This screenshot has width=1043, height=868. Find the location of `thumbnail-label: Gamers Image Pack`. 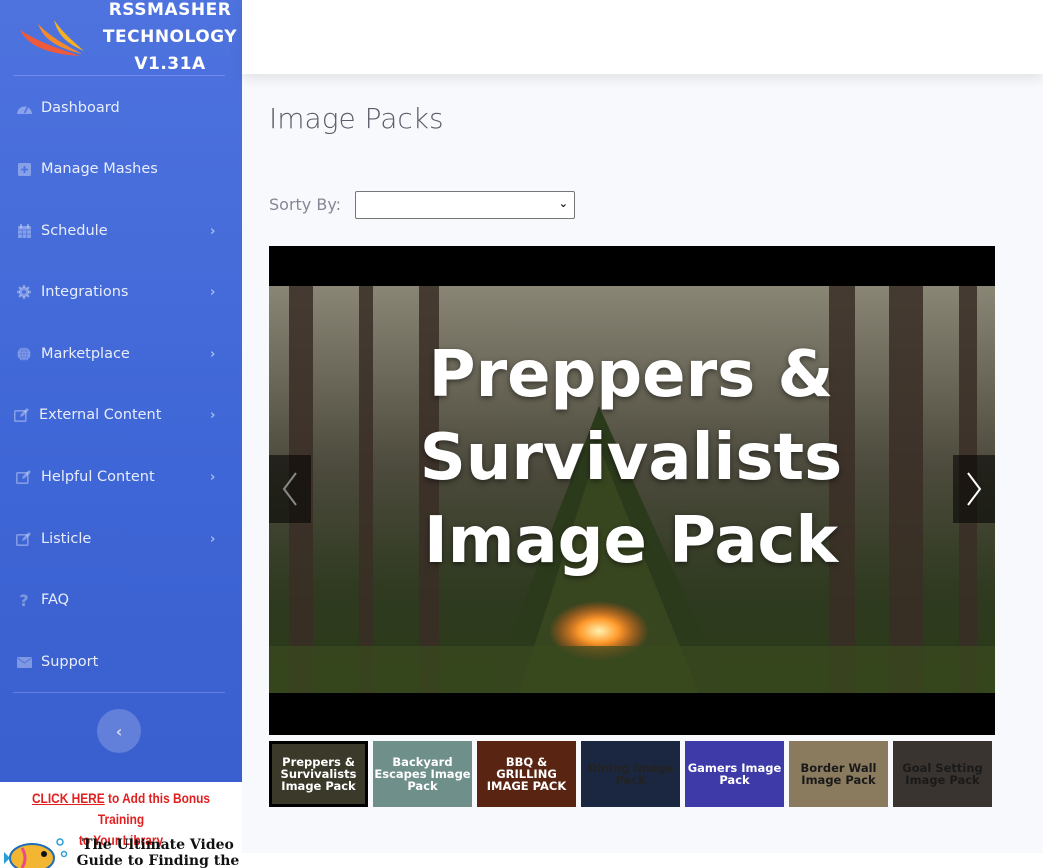

thumbnail-label: Gamers Image Pack is located at coordinates (734, 774).